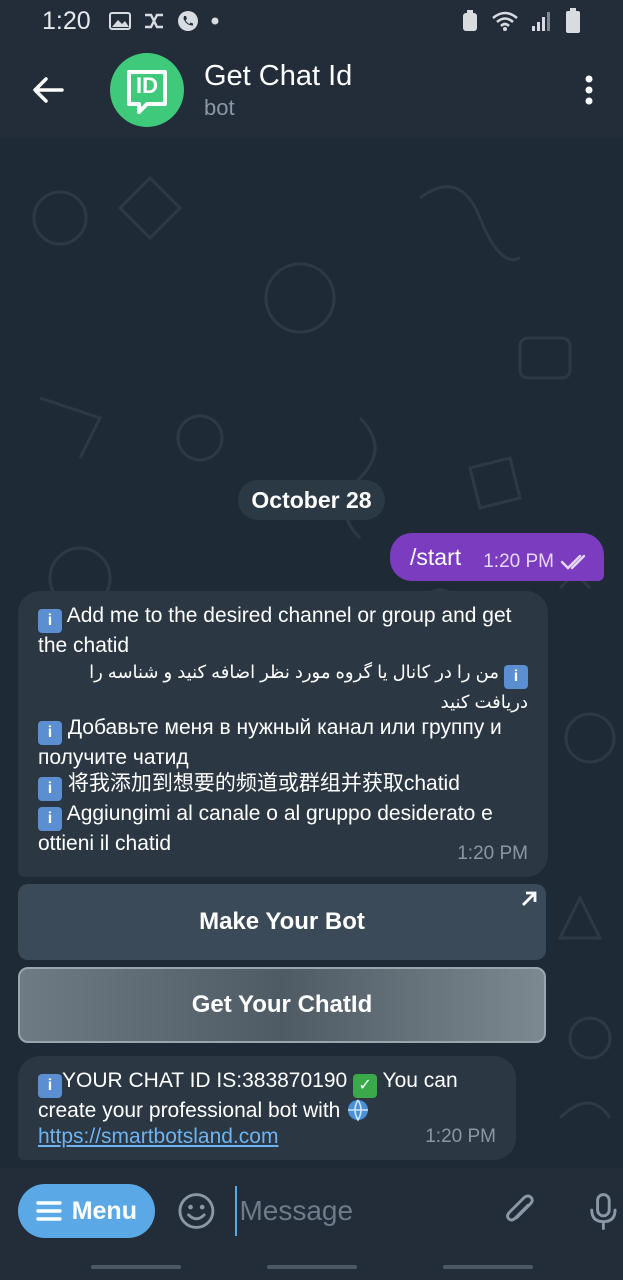 Image resolution: width=623 pixels, height=1280 pixels. Describe the element at coordinates (48, 1211) in the screenshot. I see `hamburger-icon` at that location.